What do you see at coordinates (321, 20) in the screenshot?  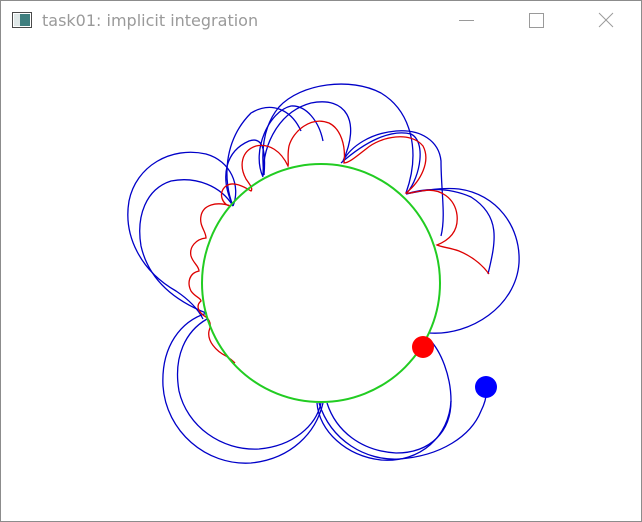 I see `title-bar: task01: implicit integration` at bounding box center [321, 20].